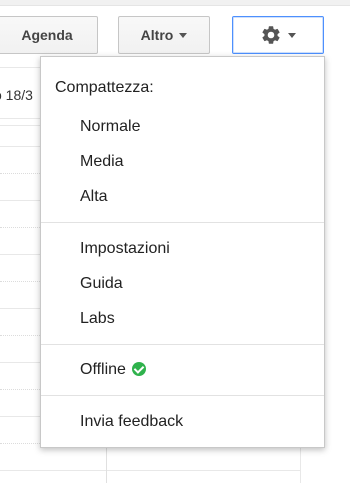 The image size is (350, 483). I want to click on gear-icon, so click(271, 35).